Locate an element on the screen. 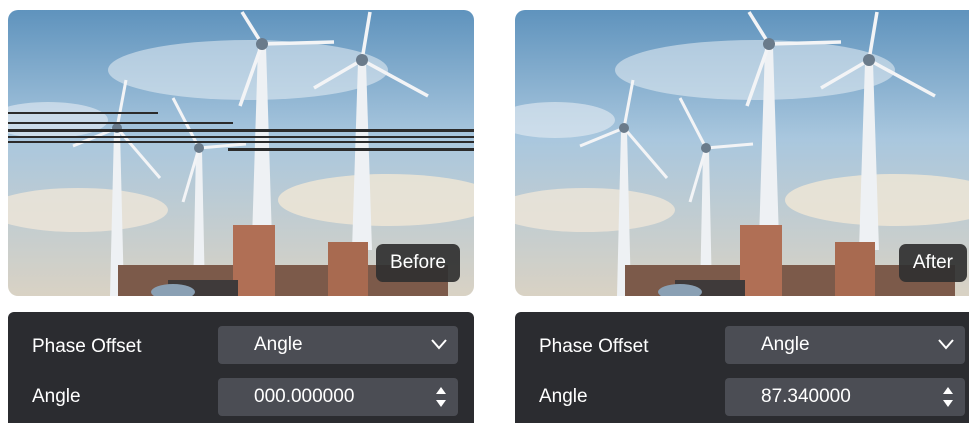 This screenshot has width=969, height=423. angle-value: 87.340000 is located at coordinates (806, 396).